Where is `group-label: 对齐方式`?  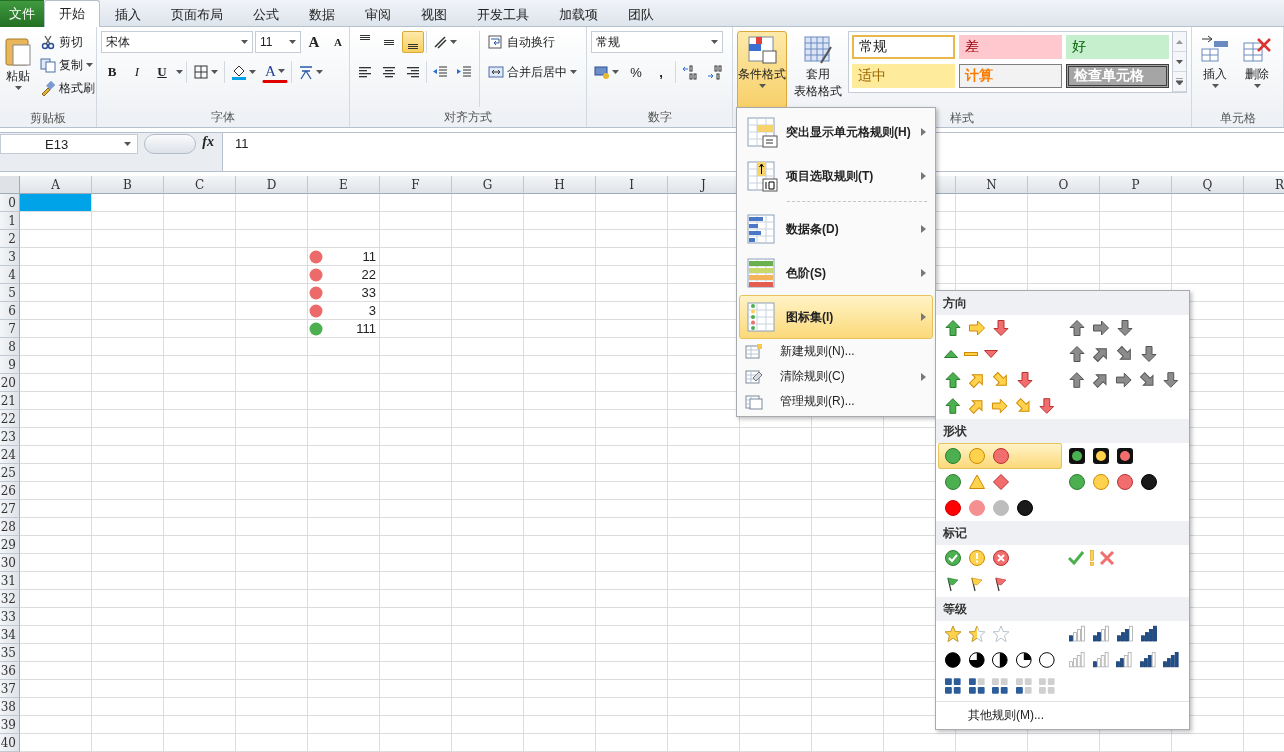 group-label: 对齐方式 is located at coordinates (468, 117).